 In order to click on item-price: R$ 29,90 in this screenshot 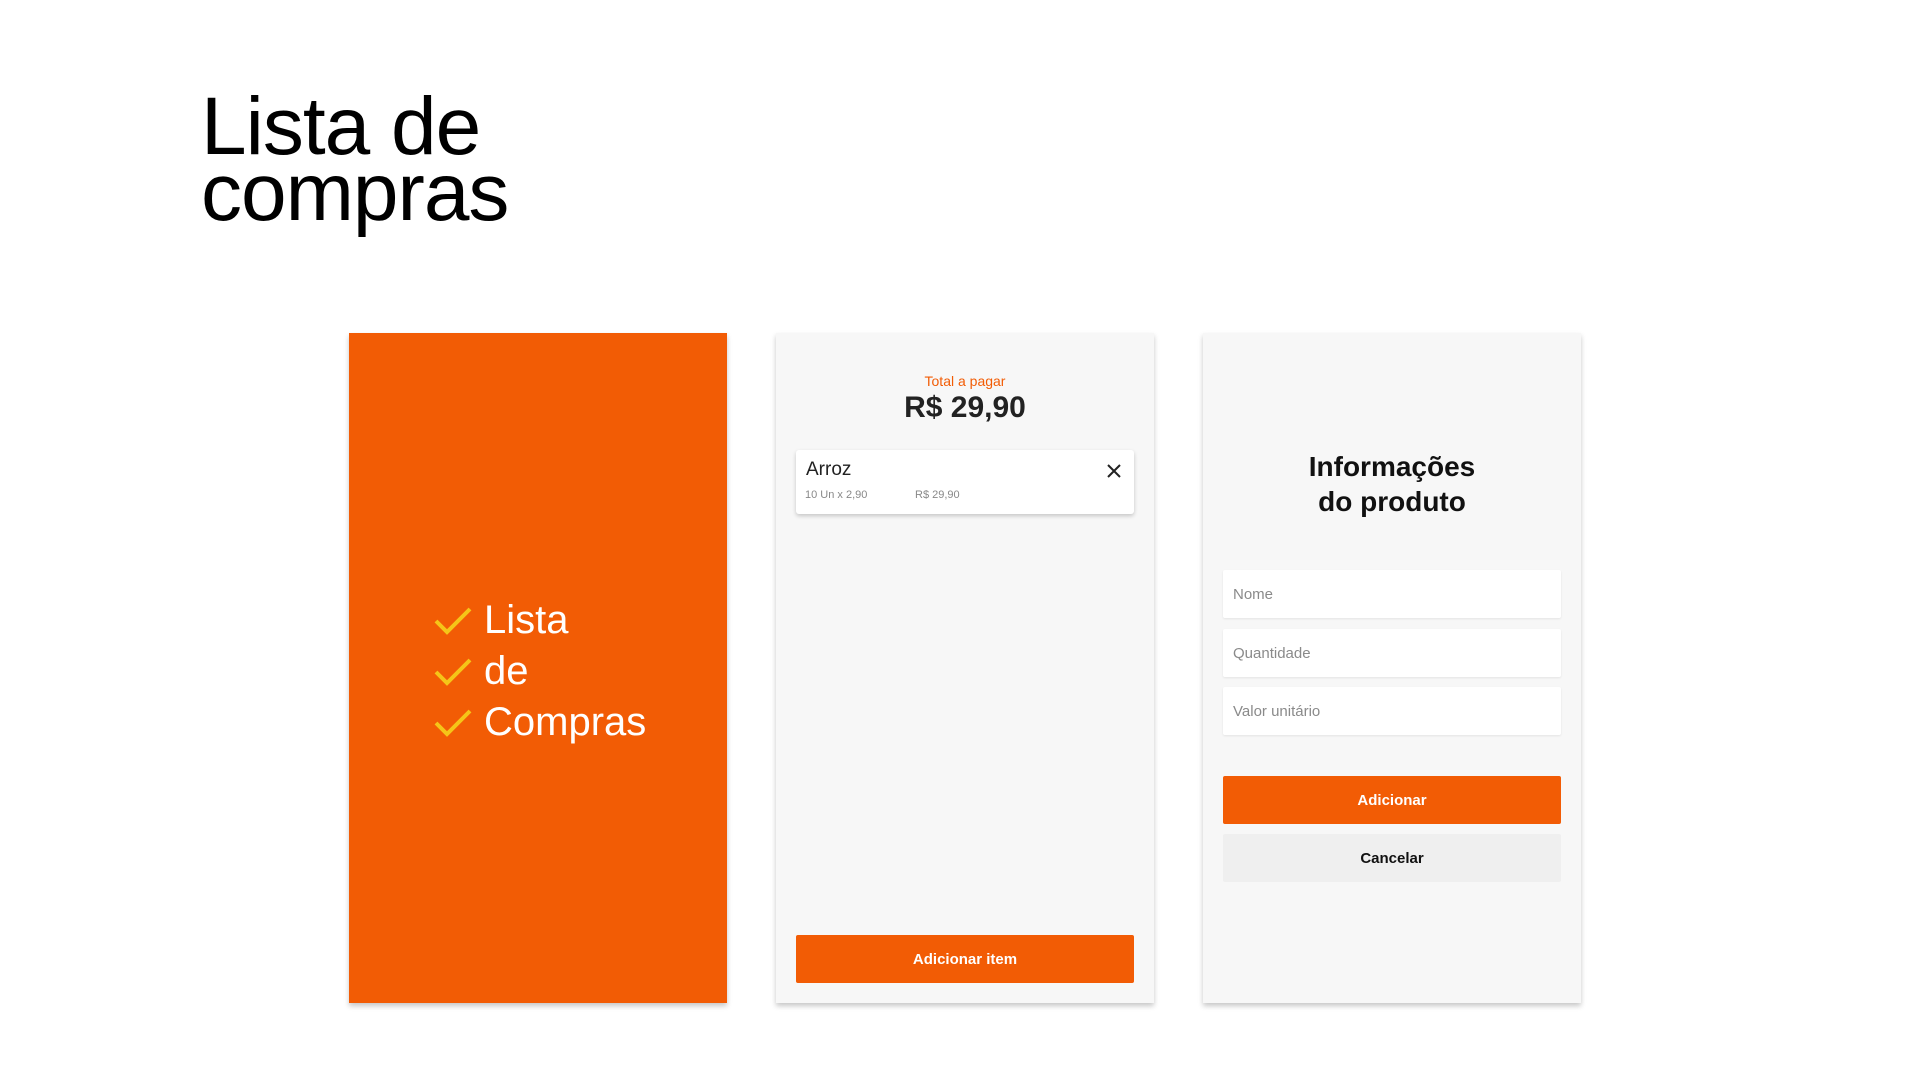, I will do `click(937, 495)`.